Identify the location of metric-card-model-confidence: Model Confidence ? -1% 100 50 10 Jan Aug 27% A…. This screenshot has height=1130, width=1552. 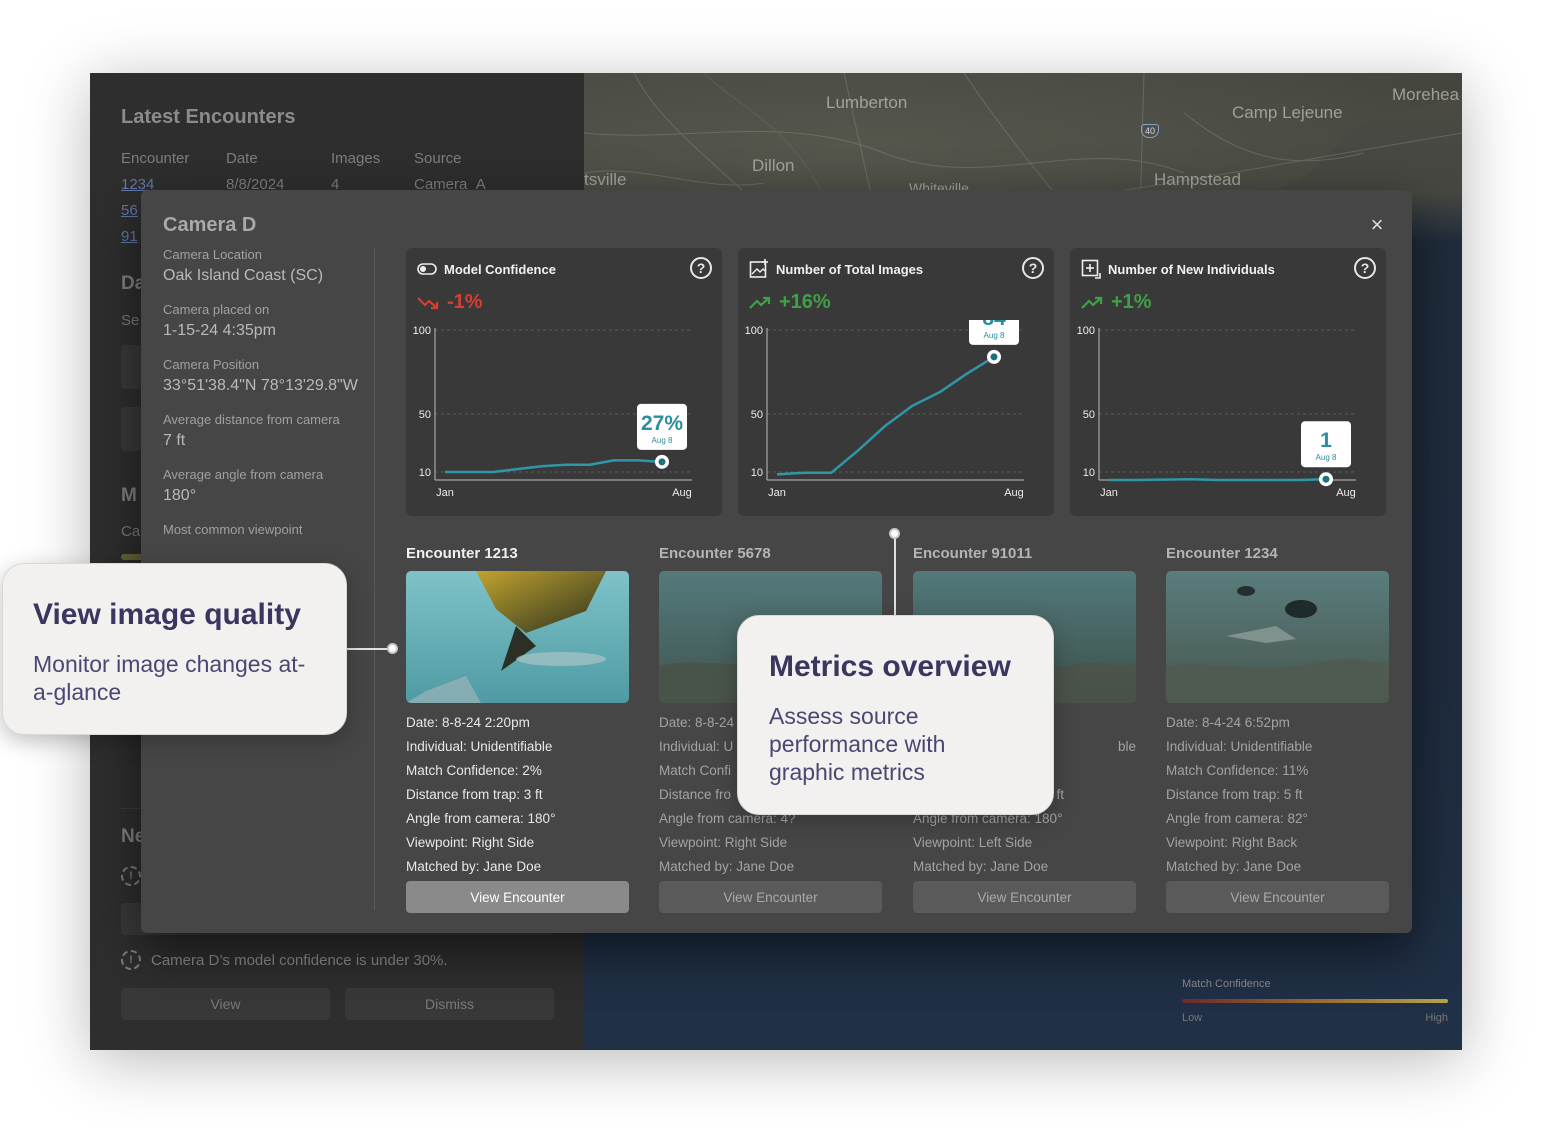
(564, 382).